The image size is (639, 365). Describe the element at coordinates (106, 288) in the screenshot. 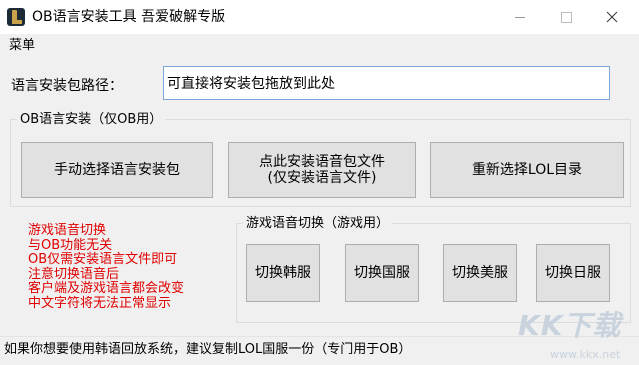

I see `note-line: 客户端及游戏语言都会改变` at that location.